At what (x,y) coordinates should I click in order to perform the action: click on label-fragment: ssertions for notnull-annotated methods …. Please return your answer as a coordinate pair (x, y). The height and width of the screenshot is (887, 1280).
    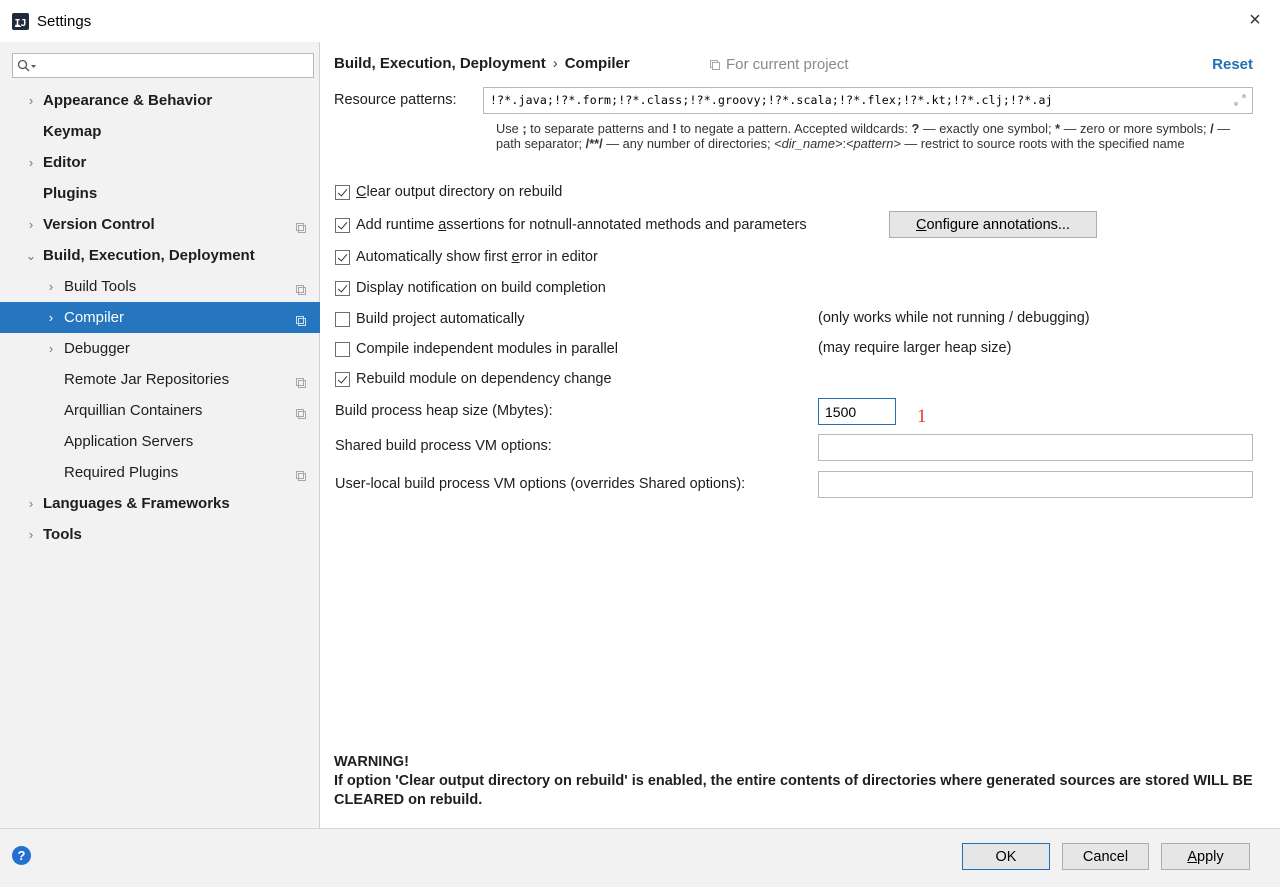
    Looking at the image, I should click on (626, 225).